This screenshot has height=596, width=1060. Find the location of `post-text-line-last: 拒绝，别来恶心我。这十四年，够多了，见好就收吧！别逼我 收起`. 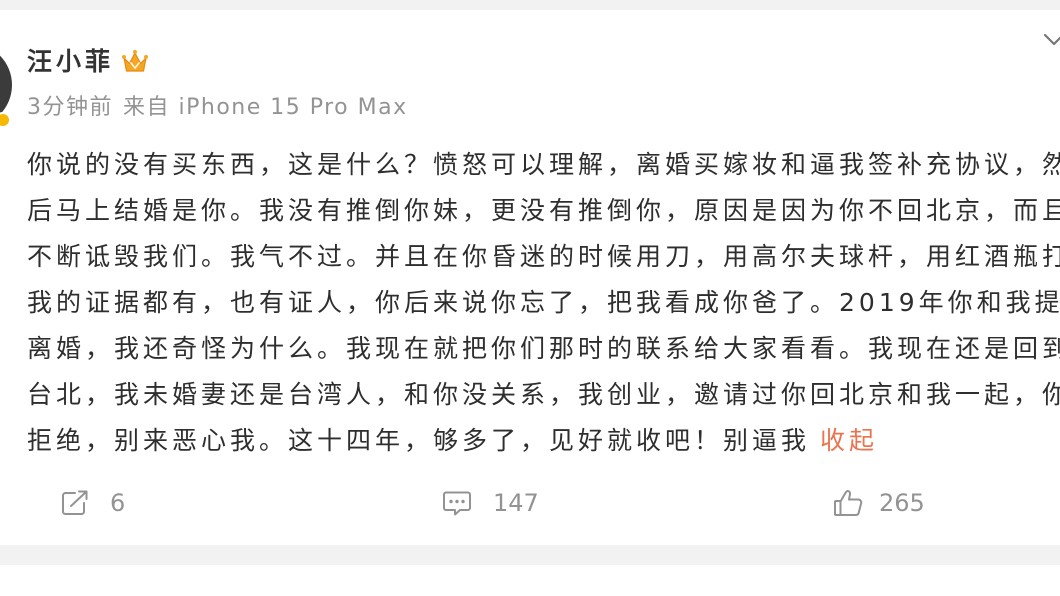

post-text-line-last: 拒绝，别来恶心我。这十四年，够多了，见好就收吧！别逼我 收起 is located at coordinates (543, 441).